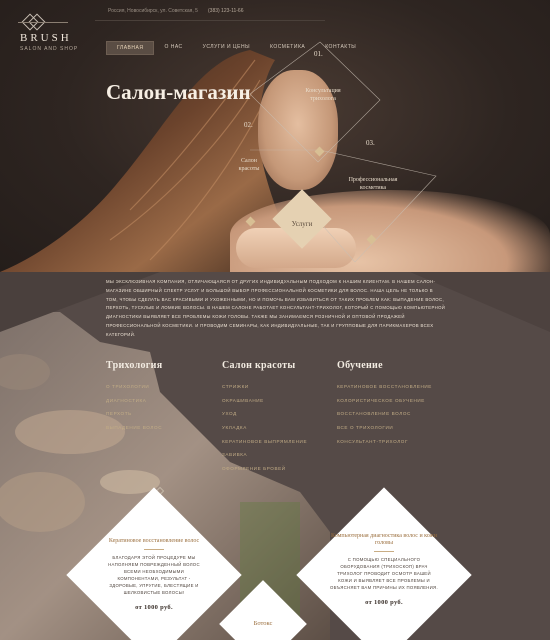 Image resolution: width=550 pixels, height=640 pixels. I want to click on list-item: Окрашивание, so click(264, 405).